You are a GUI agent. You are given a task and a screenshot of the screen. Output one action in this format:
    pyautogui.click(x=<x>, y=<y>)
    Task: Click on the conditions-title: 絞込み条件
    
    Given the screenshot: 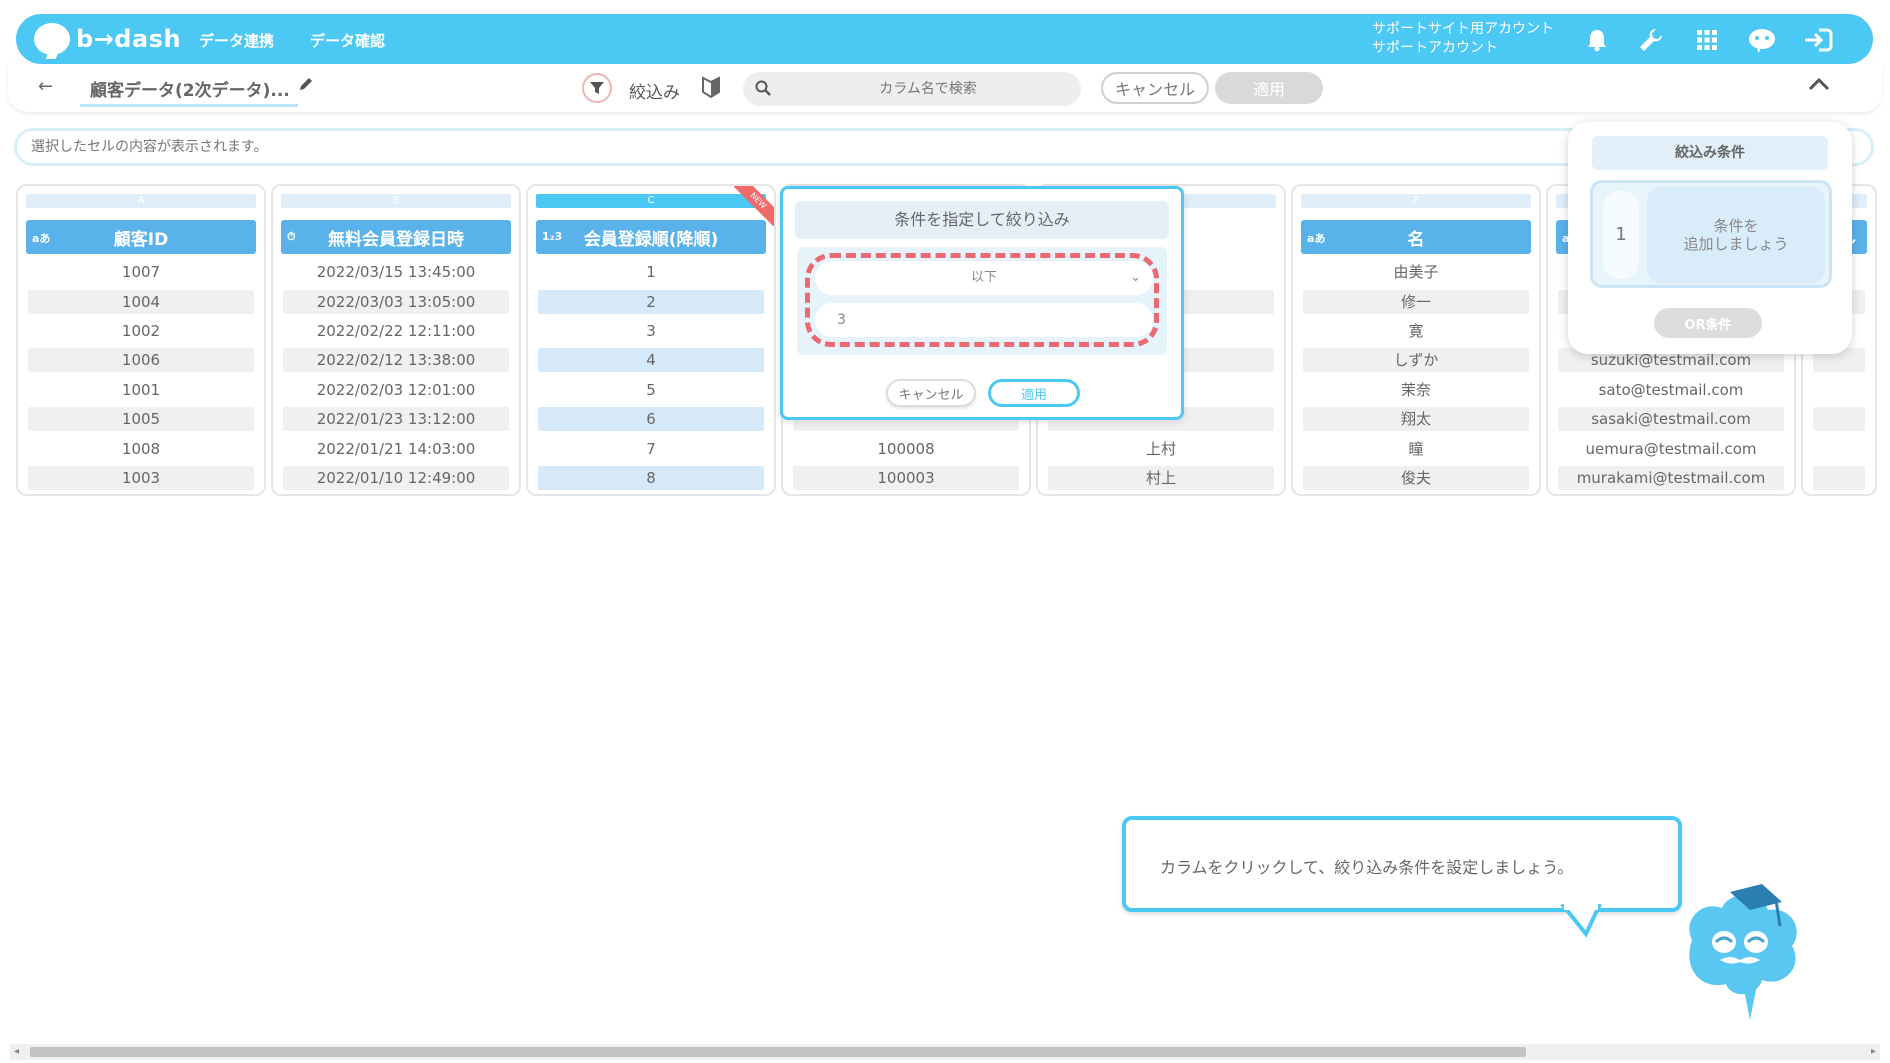 What is the action you would take?
    pyautogui.click(x=1710, y=153)
    